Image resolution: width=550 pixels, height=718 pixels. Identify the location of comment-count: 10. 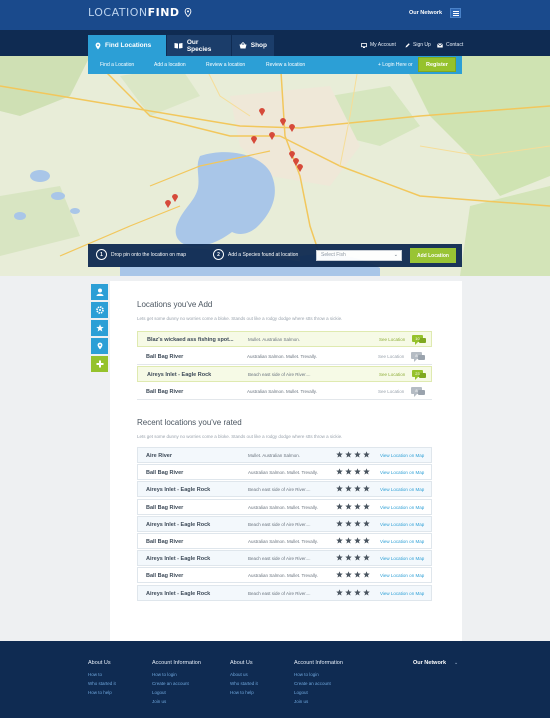
(417, 338).